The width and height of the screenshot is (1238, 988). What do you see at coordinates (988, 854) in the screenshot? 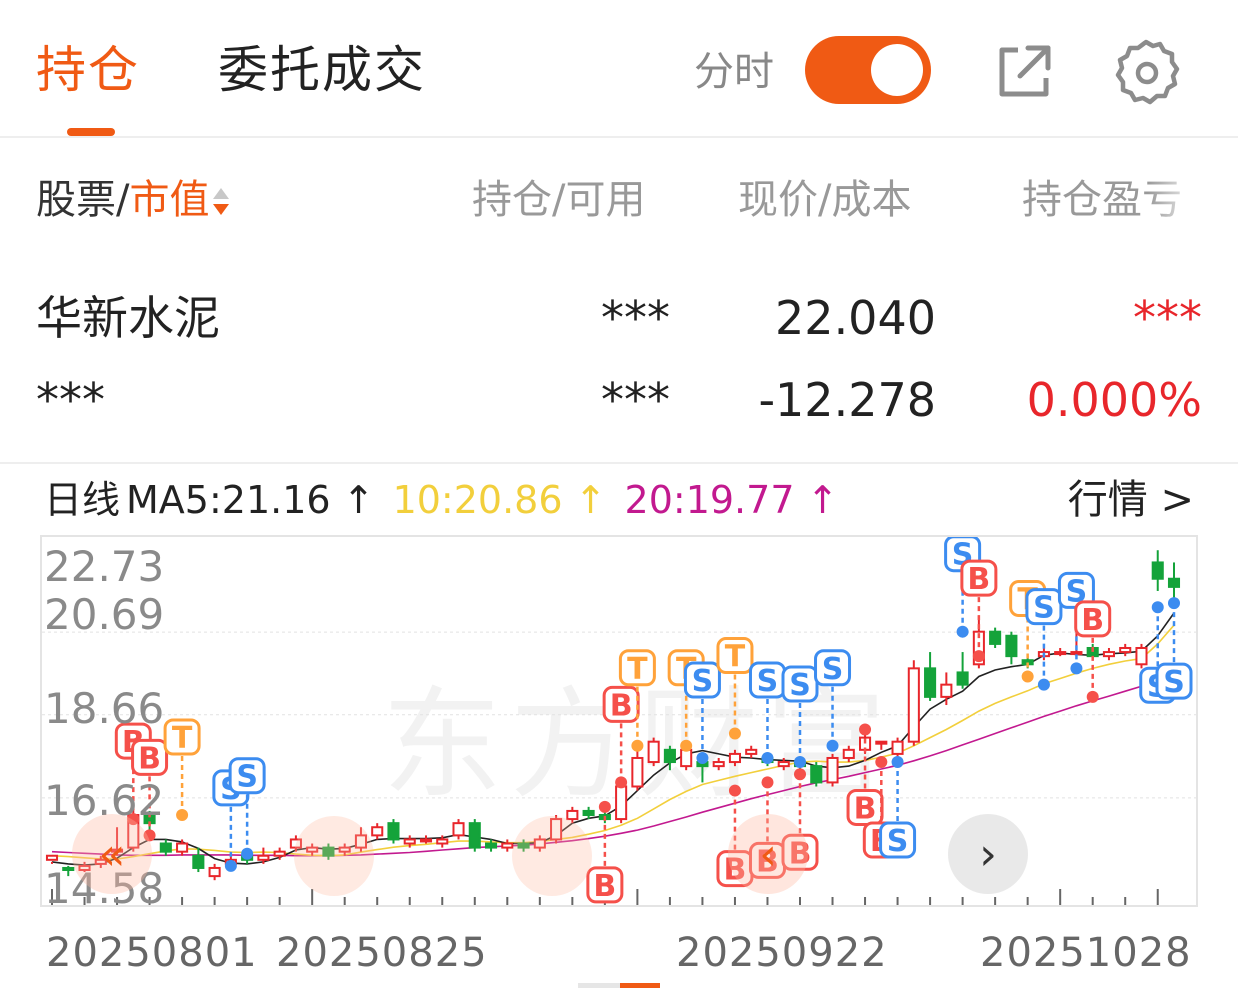
I see `next-icon: ›` at bounding box center [988, 854].